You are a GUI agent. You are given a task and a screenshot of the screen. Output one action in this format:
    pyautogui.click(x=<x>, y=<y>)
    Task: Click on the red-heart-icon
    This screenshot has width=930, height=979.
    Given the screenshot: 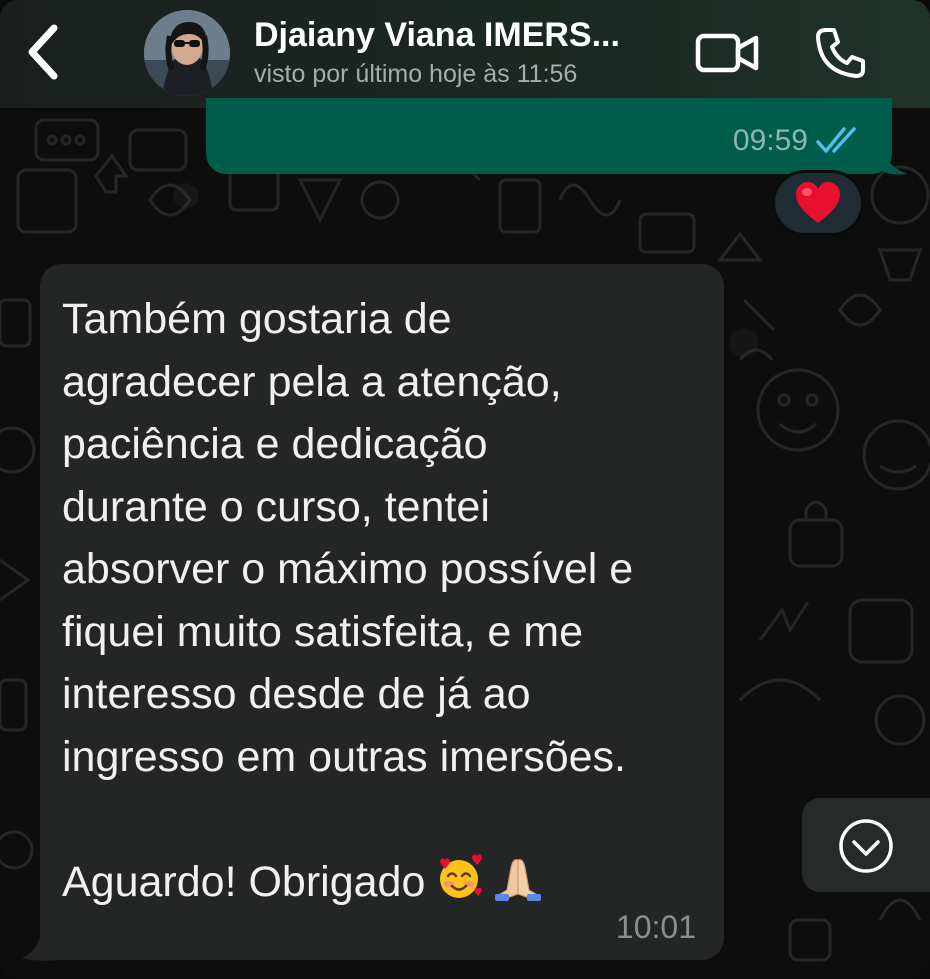 What is the action you would take?
    pyautogui.click(x=818, y=202)
    